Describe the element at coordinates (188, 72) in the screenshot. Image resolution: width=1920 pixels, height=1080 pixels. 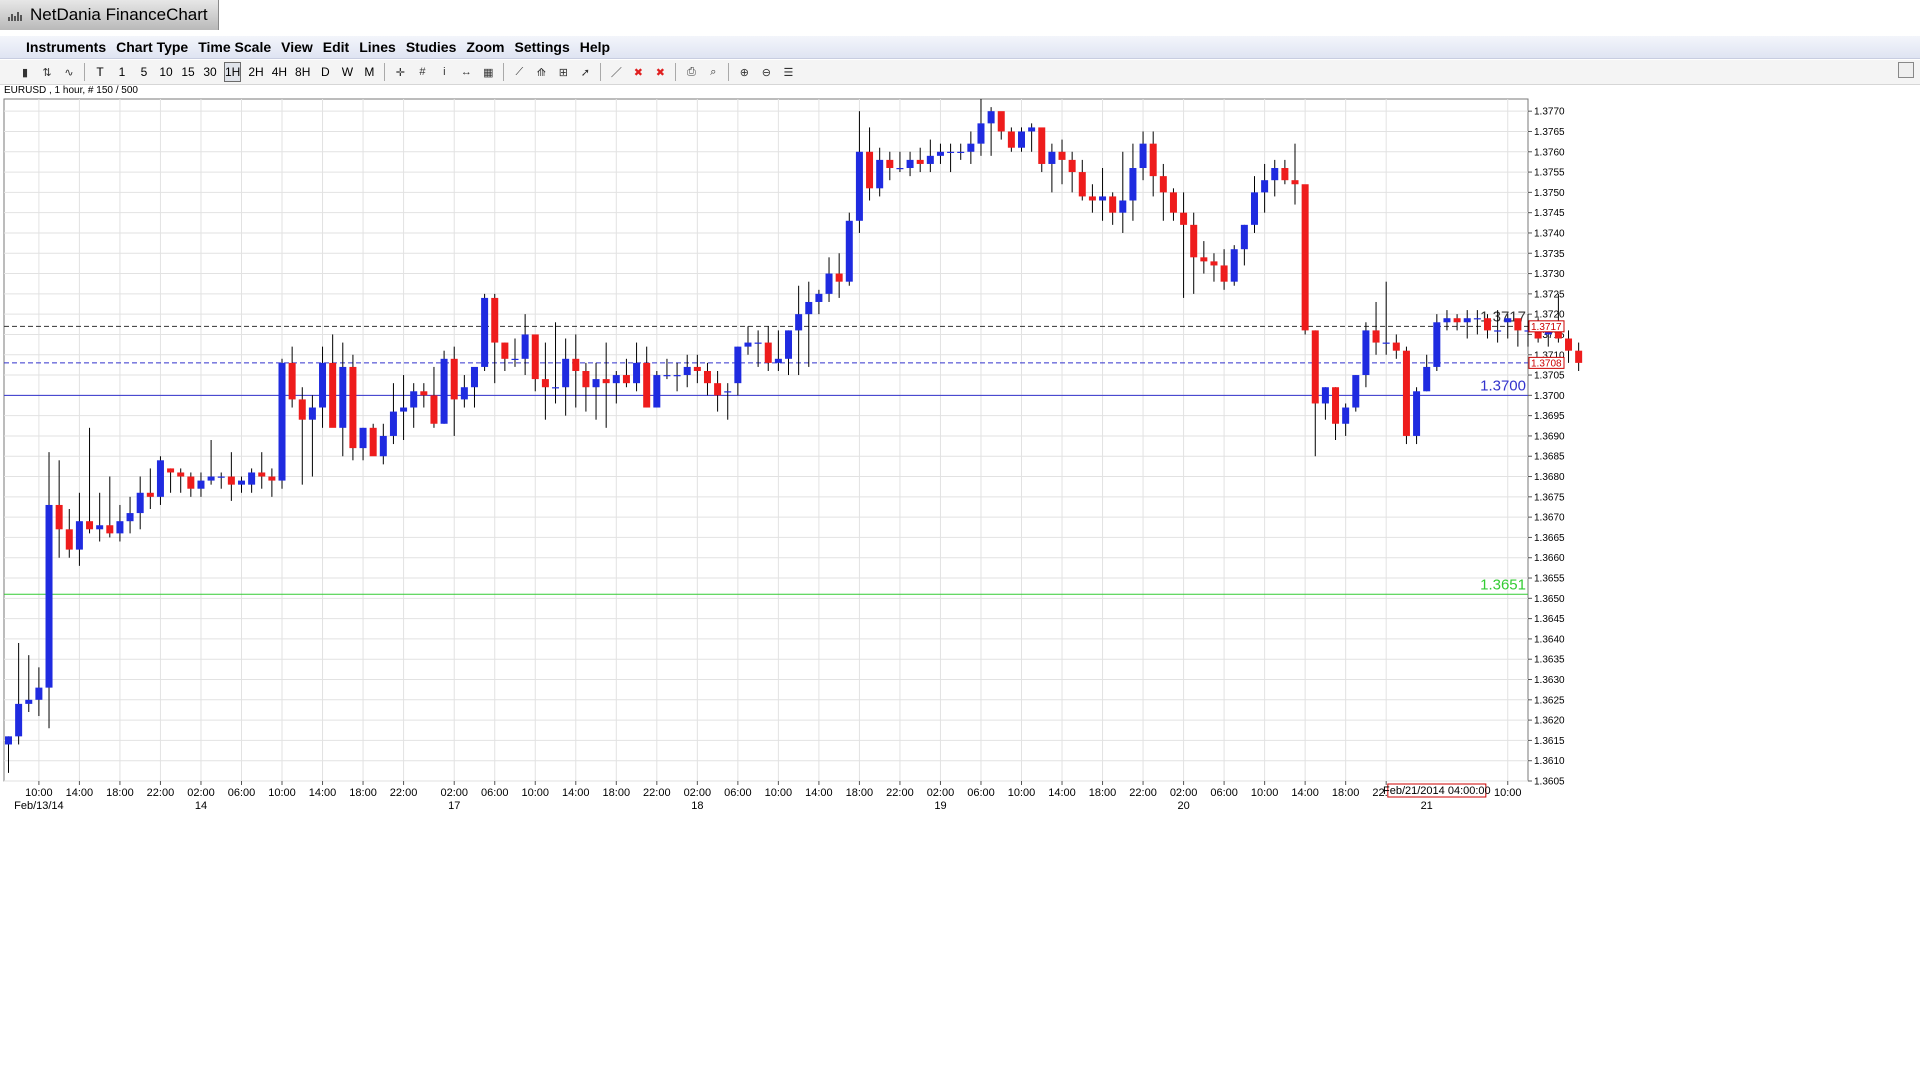
I see `timeframe-15-button: 15` at that location.